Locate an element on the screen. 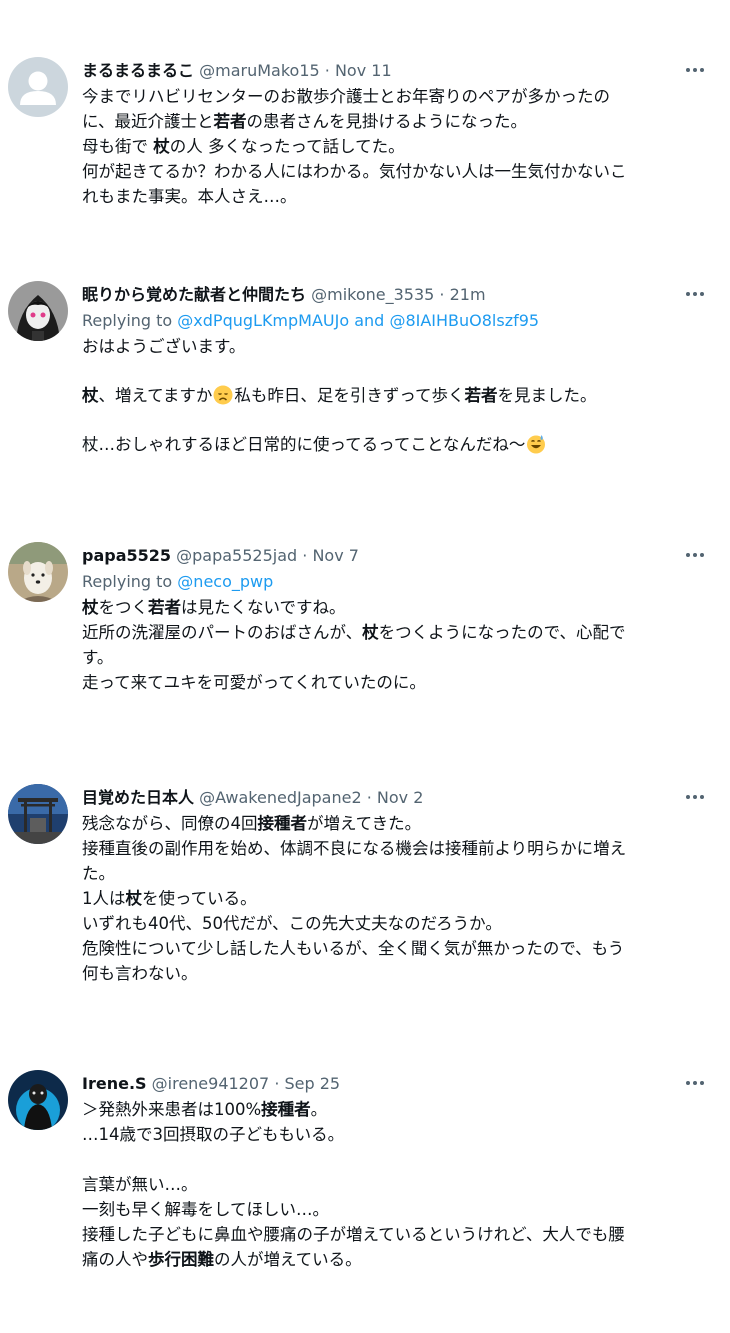 The height and width of the screenshot is (1333, 730). grinning-sweat-emoji is located at coordinates (536, 444).